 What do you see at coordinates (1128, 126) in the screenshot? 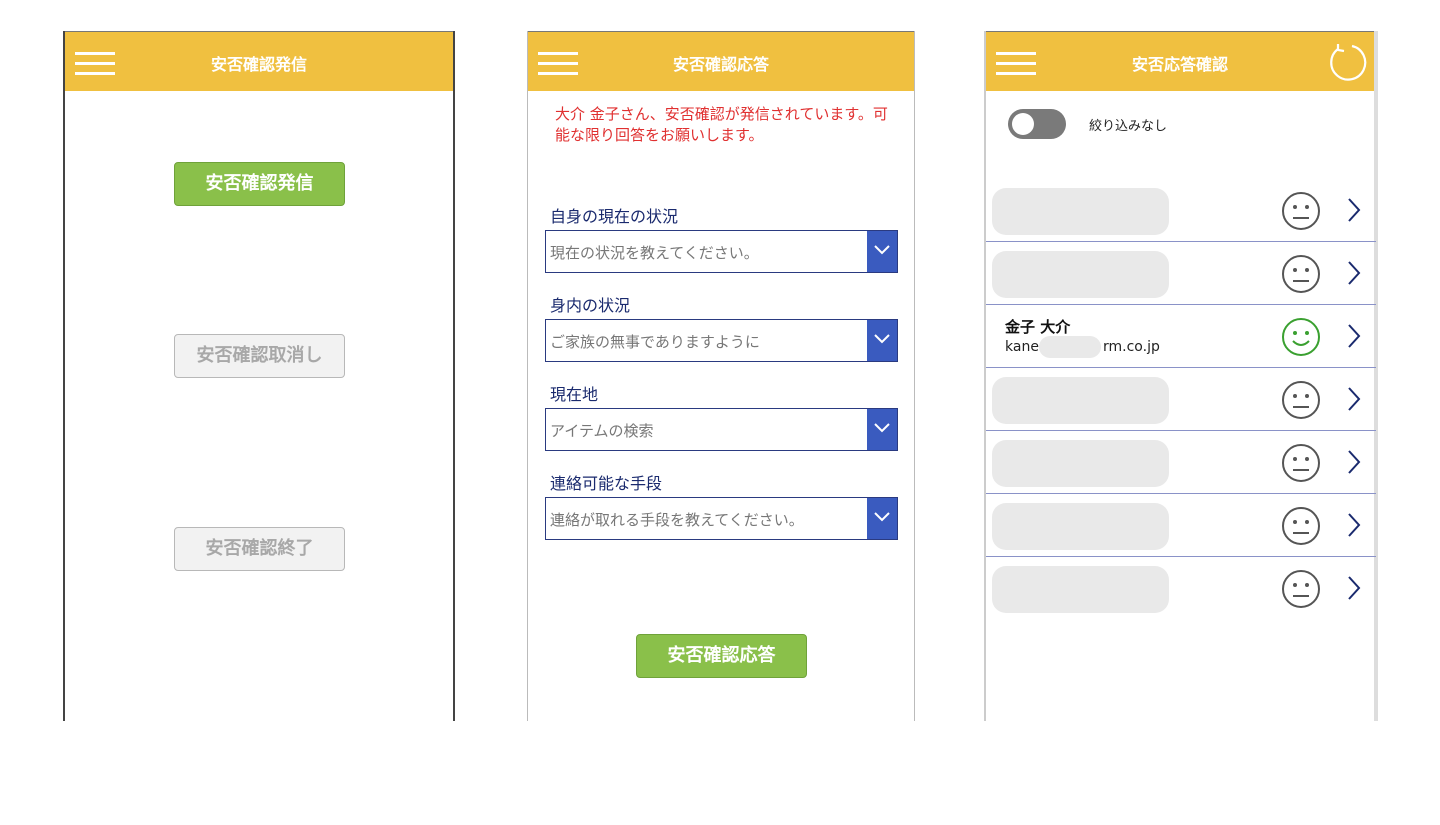
I see `filter-label: 絞り込みなし` at bounding box center [1128, 126].